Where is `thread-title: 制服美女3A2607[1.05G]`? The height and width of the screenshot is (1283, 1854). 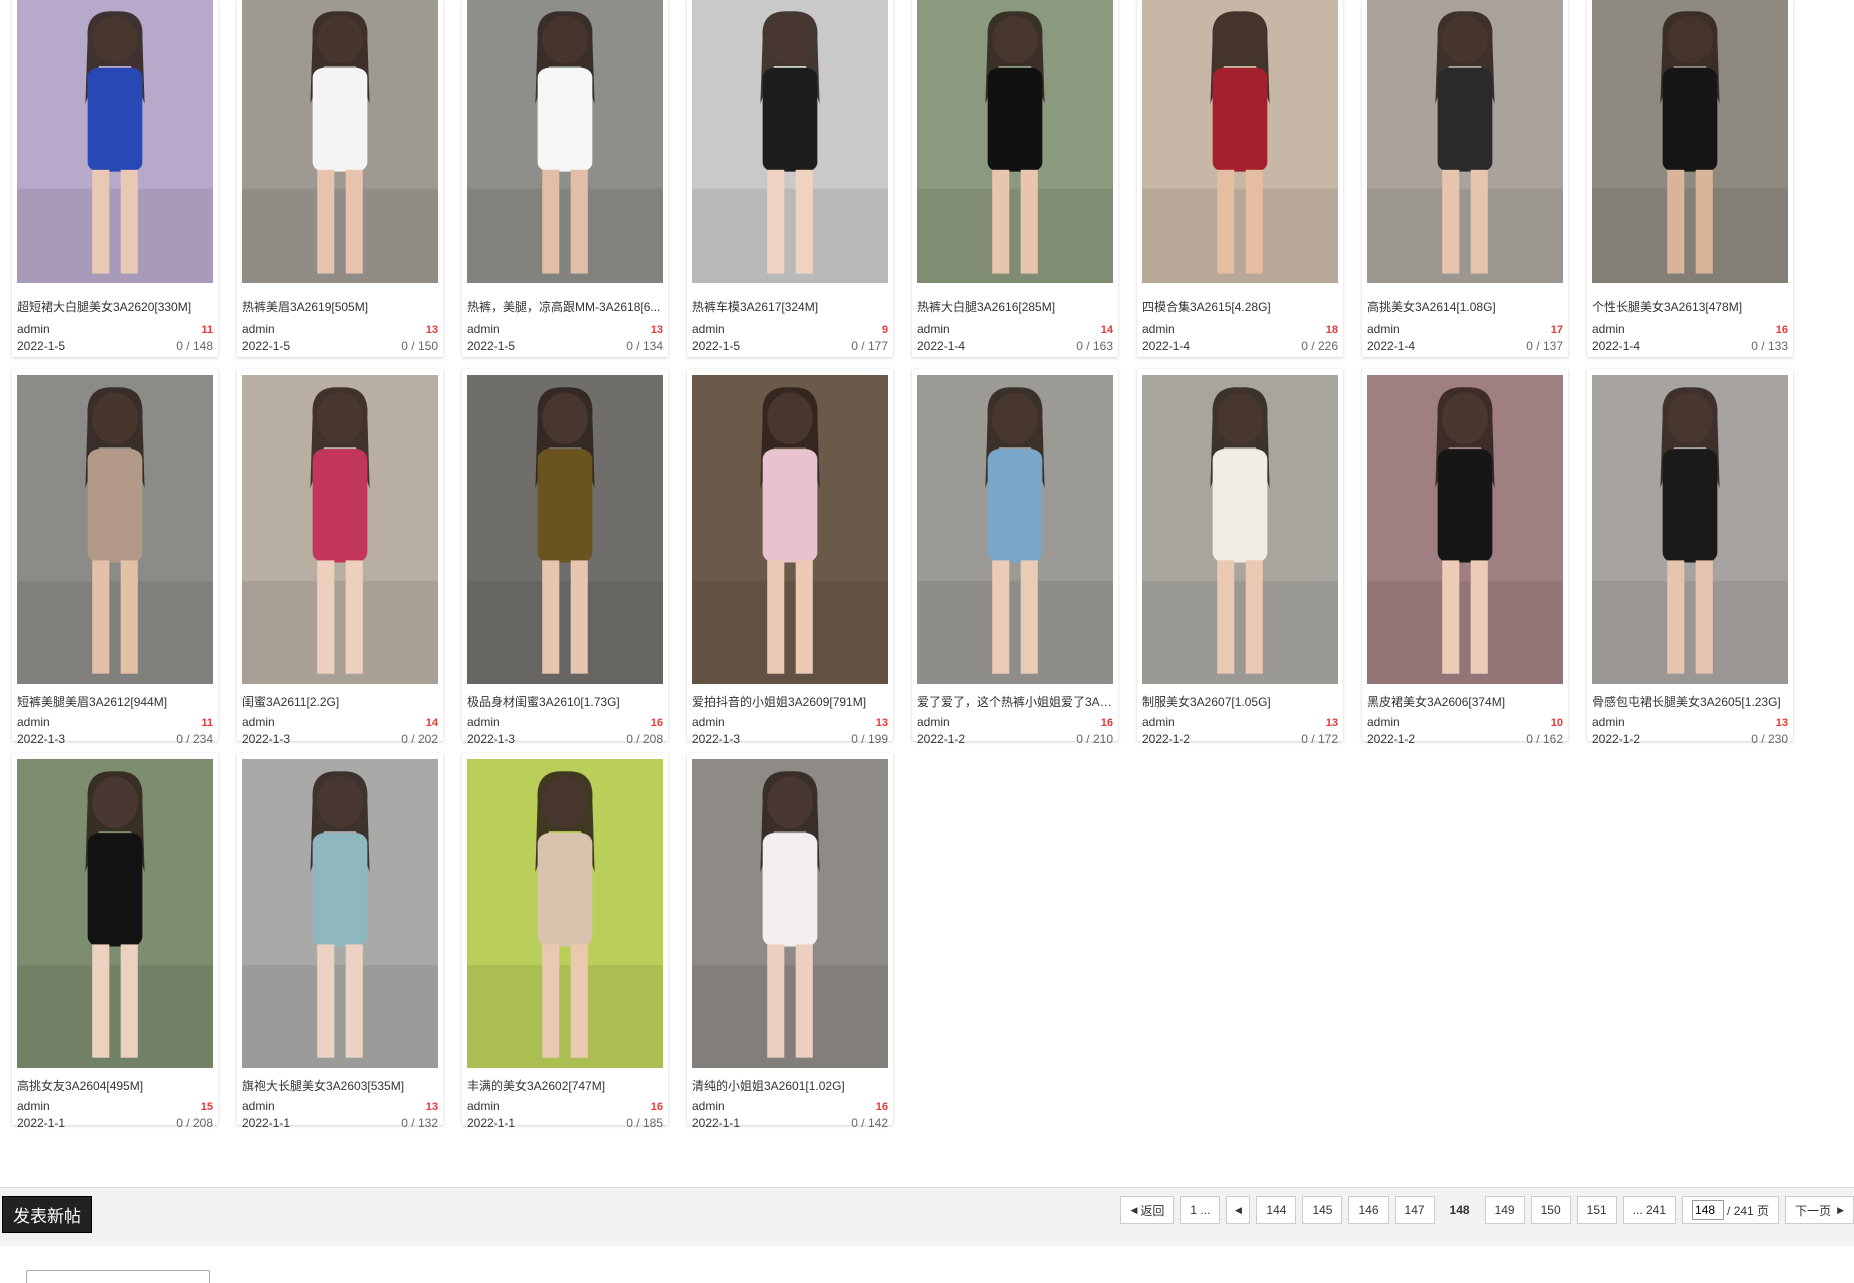
thread-title: 制服美女3A2607[1.05G] is located at coordinates (1240, 701).